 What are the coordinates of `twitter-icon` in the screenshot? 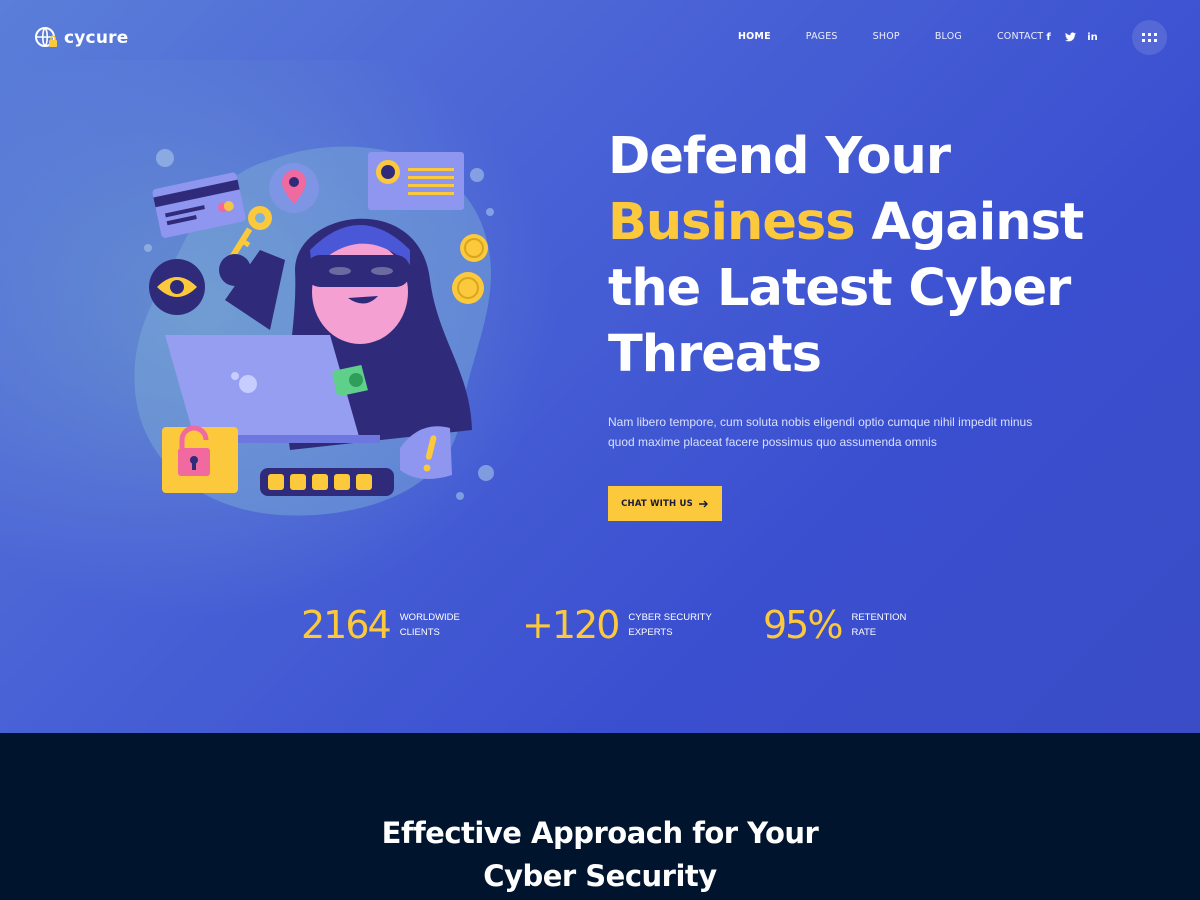 It's located at (1070, 37).